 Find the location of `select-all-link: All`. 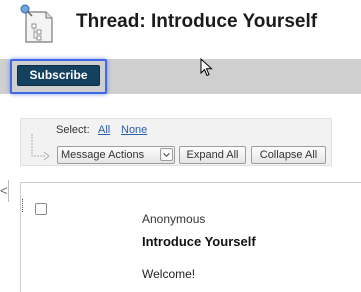

select-all-link: All is located at coordinates (104, 130).